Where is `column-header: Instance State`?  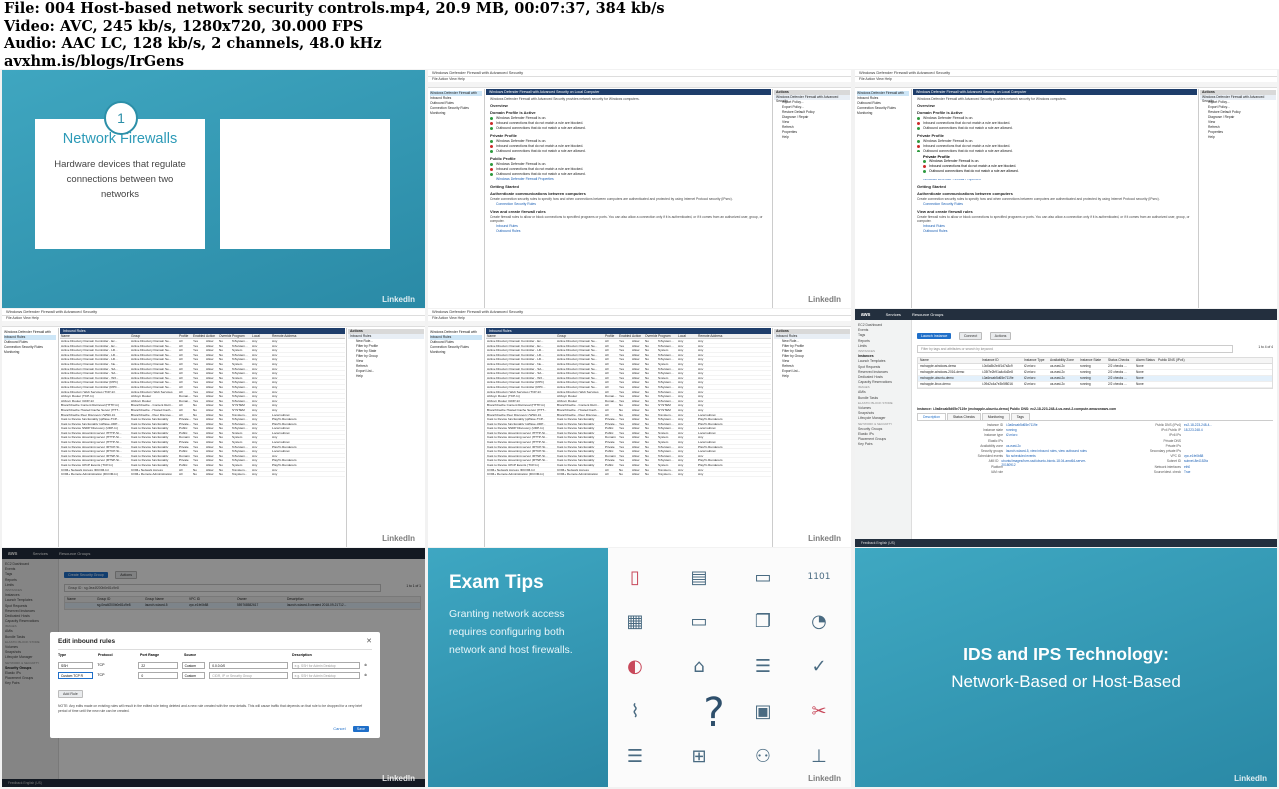
column-header: Instance State is located at coordinates (1092, 360).